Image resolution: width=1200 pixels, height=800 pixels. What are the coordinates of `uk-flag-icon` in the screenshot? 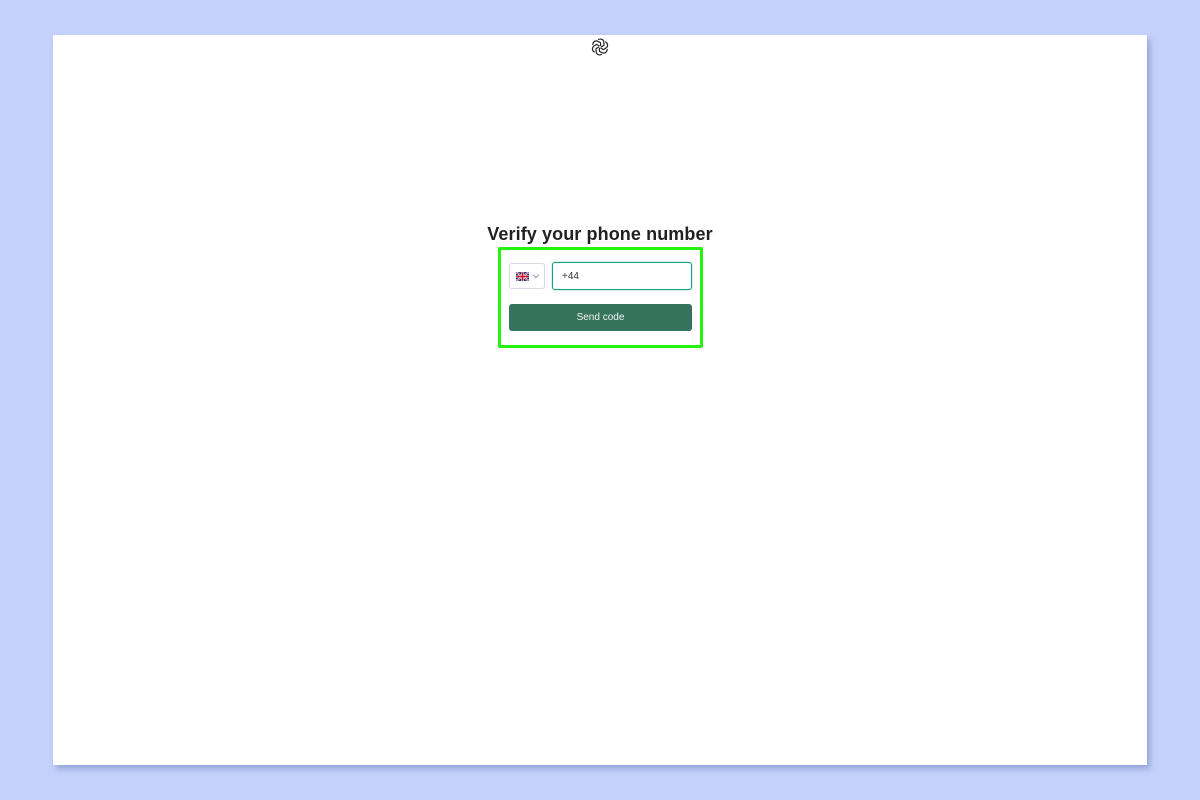 It's located at (522, 276).